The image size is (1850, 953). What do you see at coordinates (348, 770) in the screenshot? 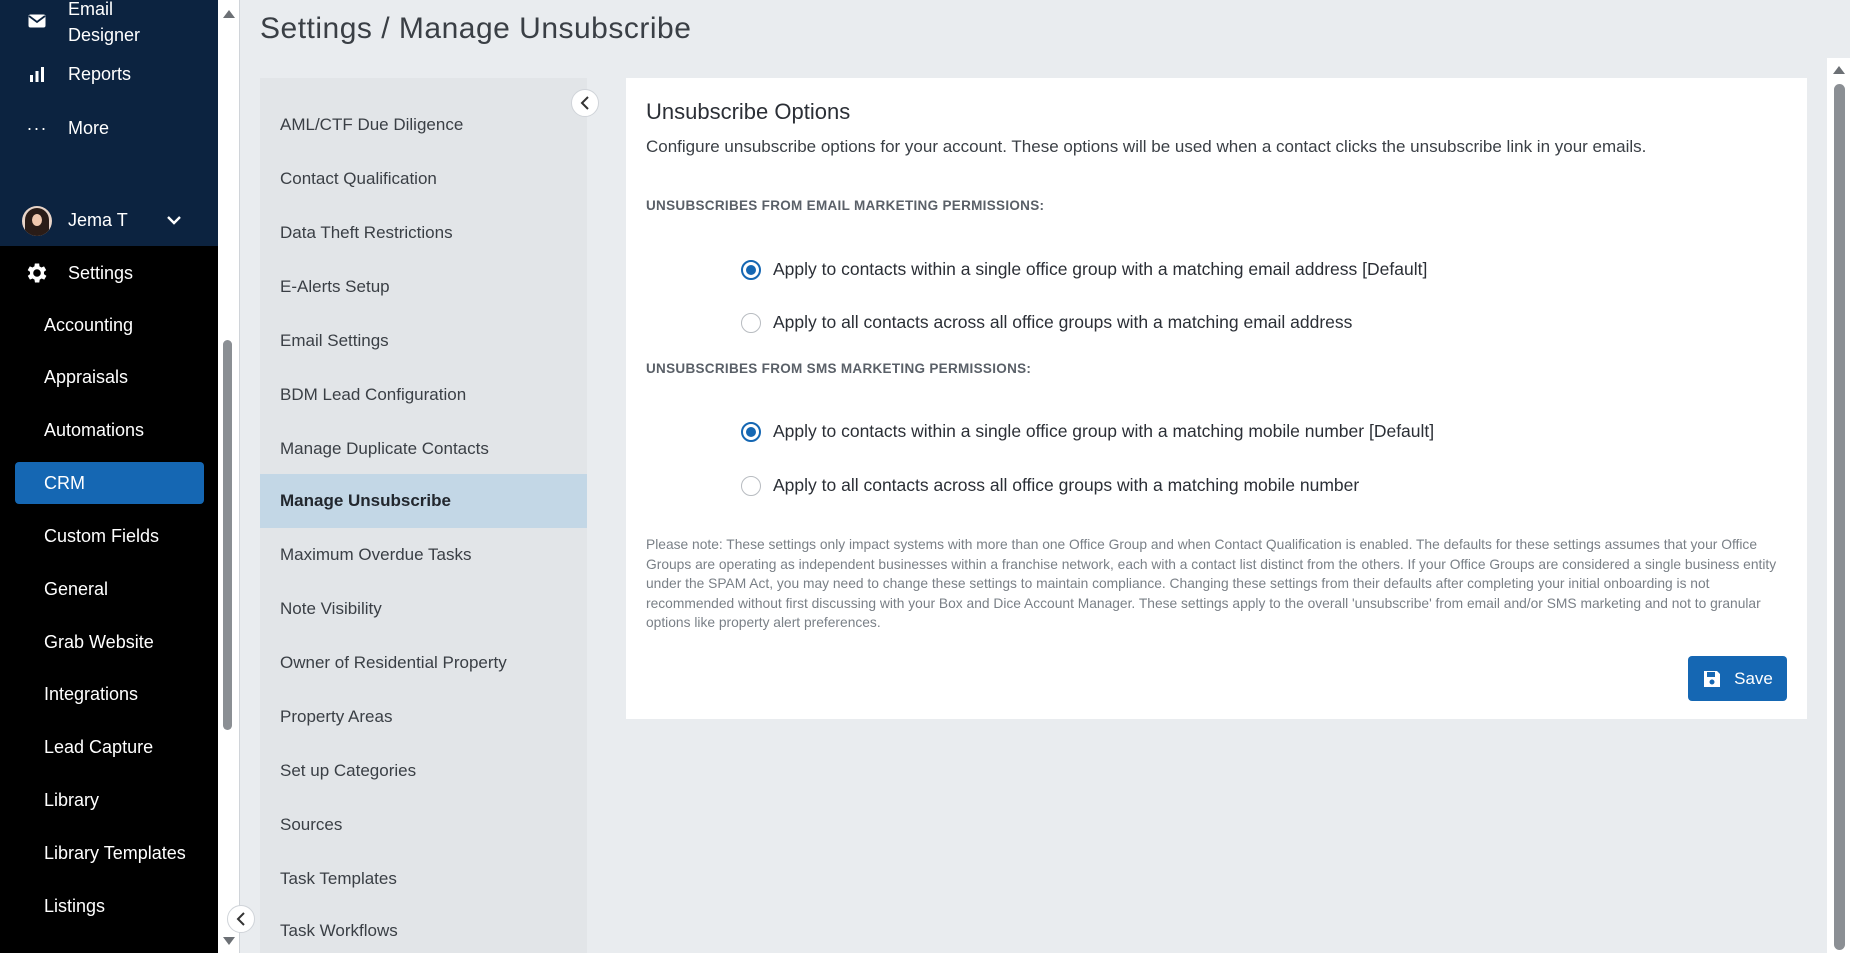
I see `menu-item-label: Set up Categories` at bounding box center [348, 770].